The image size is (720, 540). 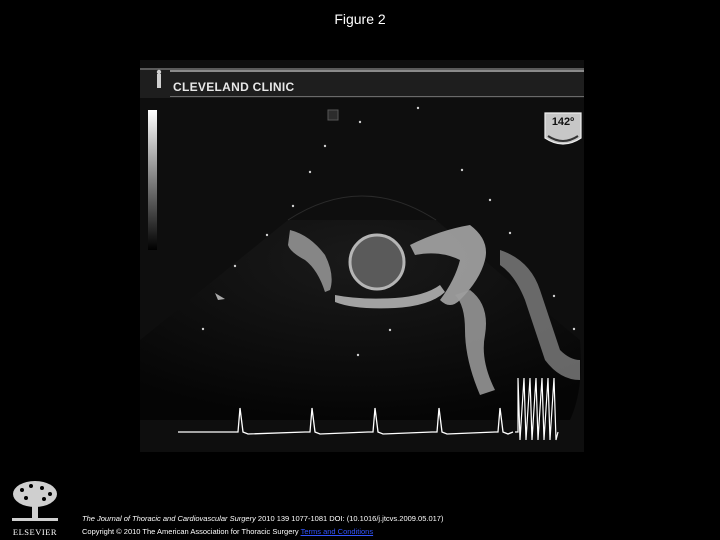 What do you see at coordinates (35, 532) in the screenshot?
I see `publisher-name: ELSEVIER` at bounding box center [35, 532].